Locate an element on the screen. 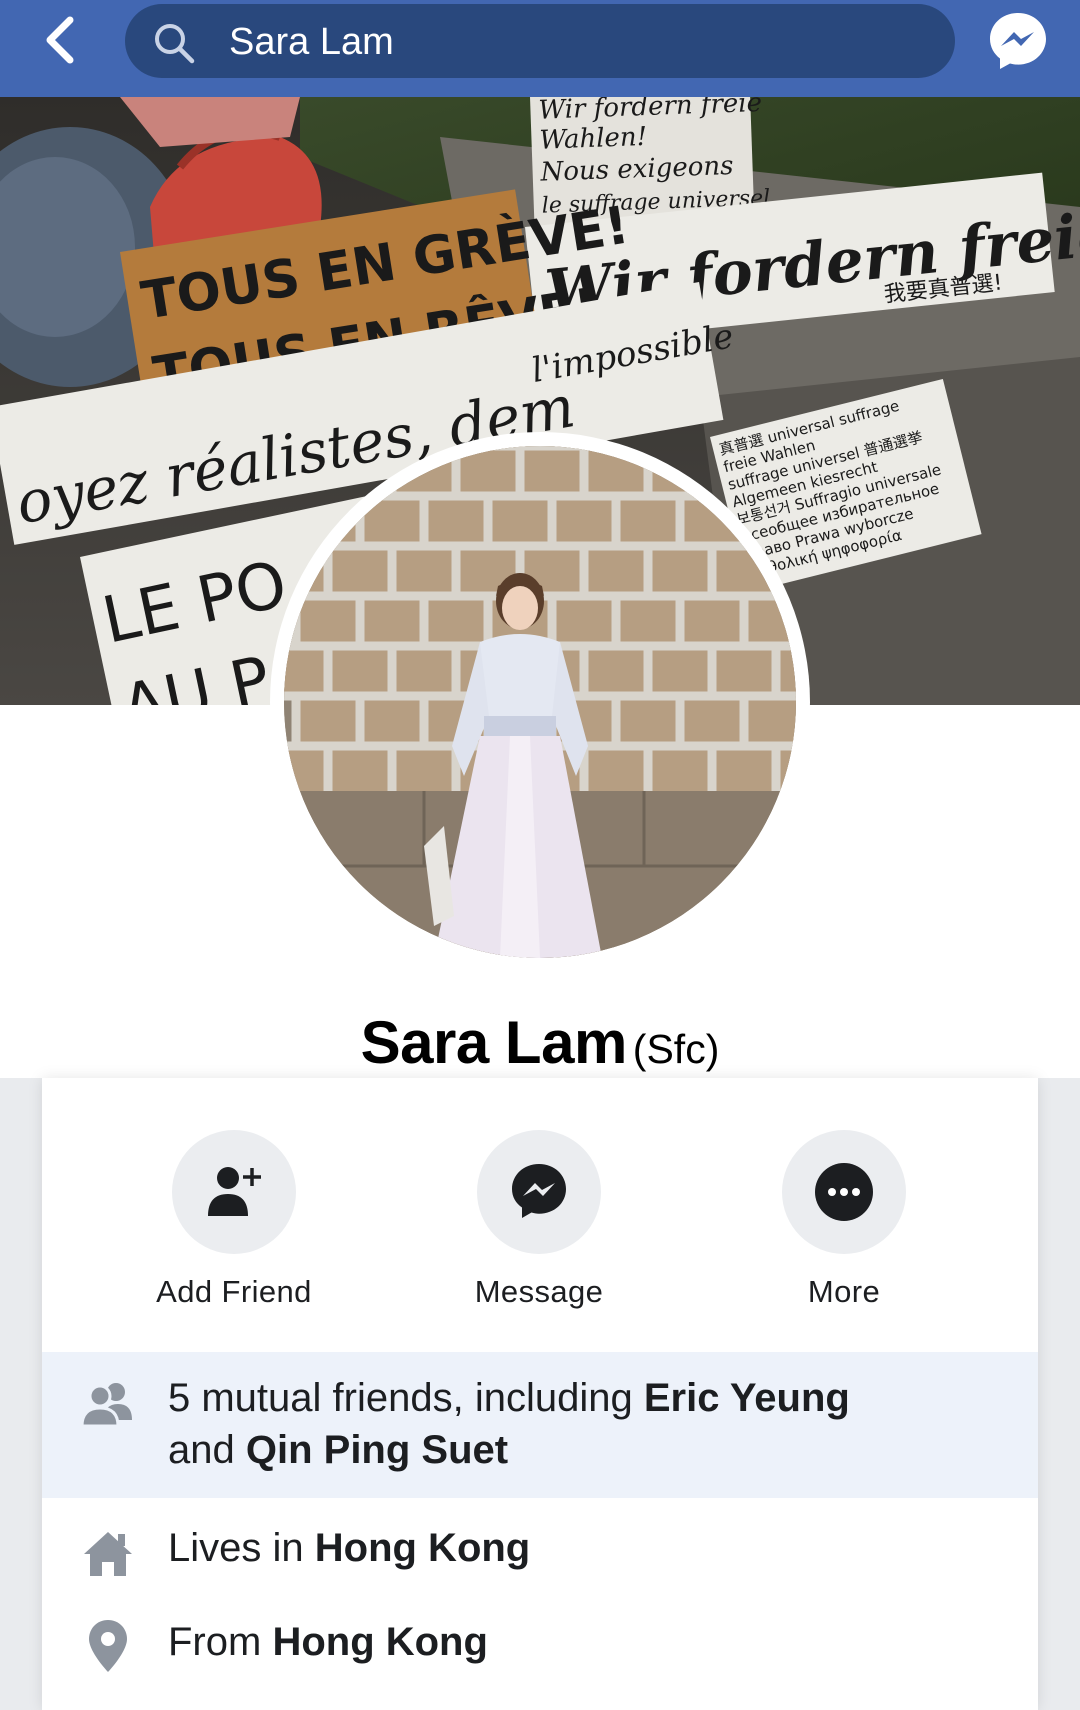 The height and width of the screenshot is (1710, 1080). hometown-place-link: Hong Kong is located at coordinates (380, 1642).